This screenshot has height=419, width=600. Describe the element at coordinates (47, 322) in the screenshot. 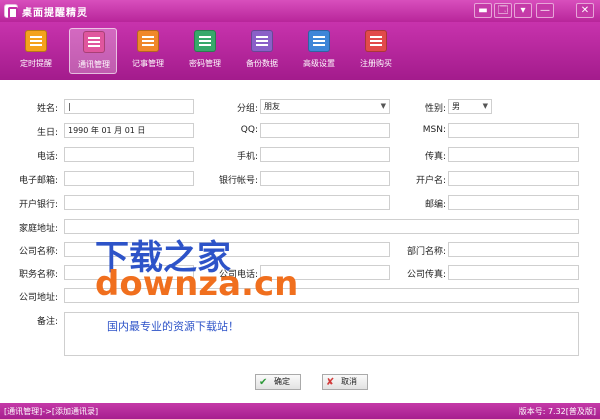

I see `notes-label: 备注:` at that location.